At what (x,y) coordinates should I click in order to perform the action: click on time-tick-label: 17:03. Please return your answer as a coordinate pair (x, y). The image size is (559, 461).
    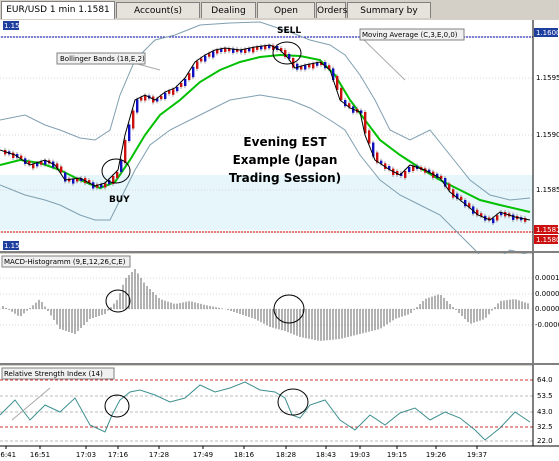
    Looking at the image, I should click on (86, 455).